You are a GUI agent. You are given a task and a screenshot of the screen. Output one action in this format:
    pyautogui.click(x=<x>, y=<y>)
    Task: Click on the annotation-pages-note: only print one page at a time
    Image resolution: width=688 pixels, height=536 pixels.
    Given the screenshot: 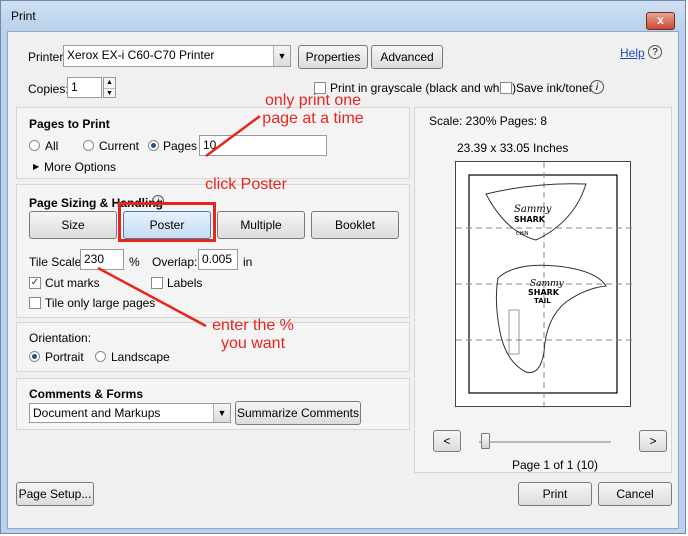 What is the action you would take?
    pyautogui.click(x=313, y=110)
    